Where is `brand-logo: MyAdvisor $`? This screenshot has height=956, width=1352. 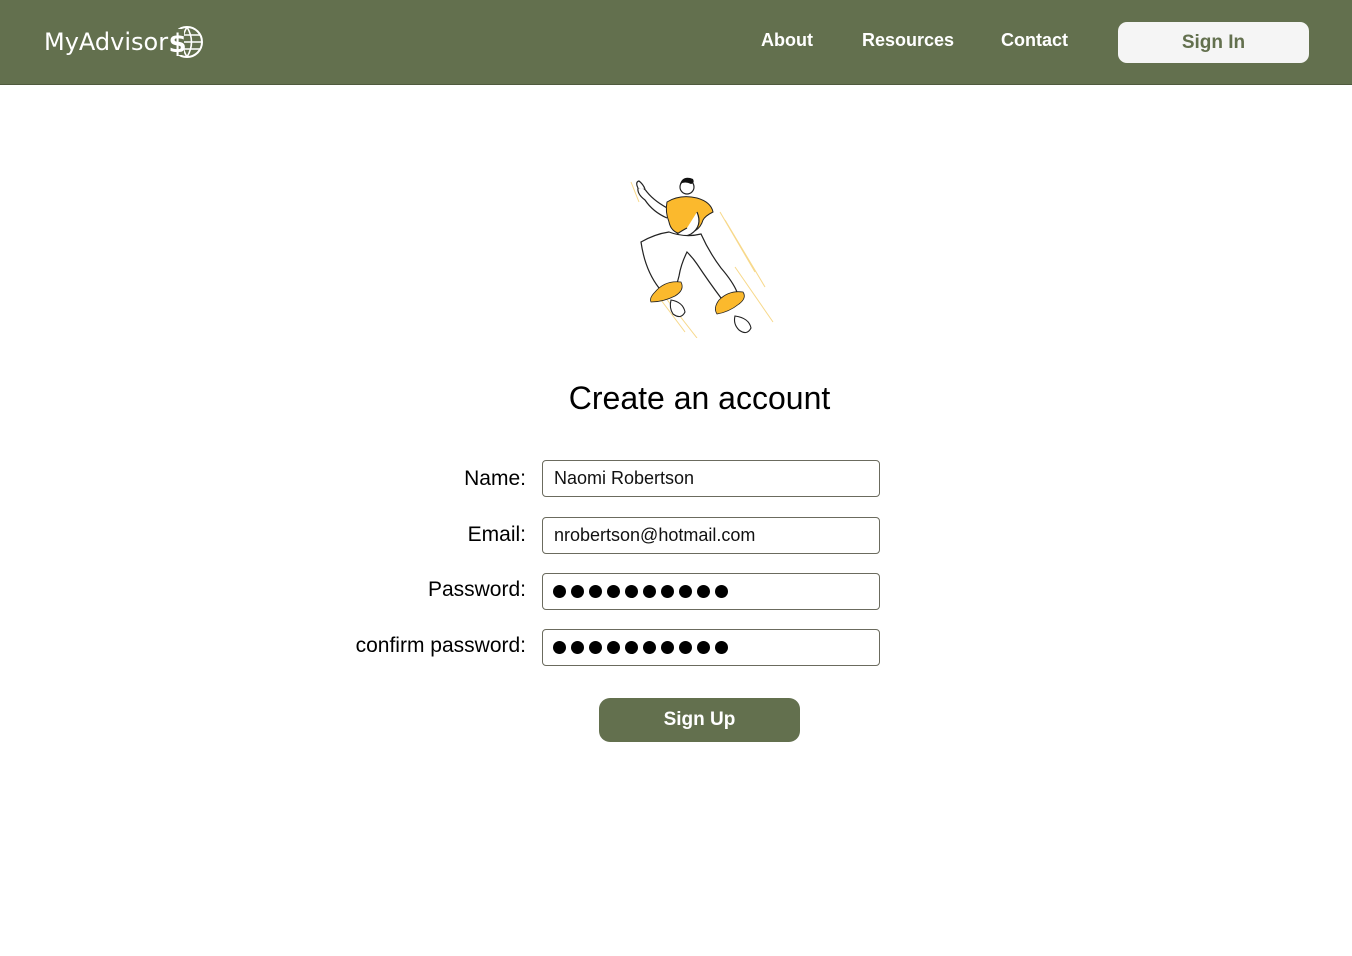 brand-logo: MyAdvisor $ is located at coordinates (124, 42).